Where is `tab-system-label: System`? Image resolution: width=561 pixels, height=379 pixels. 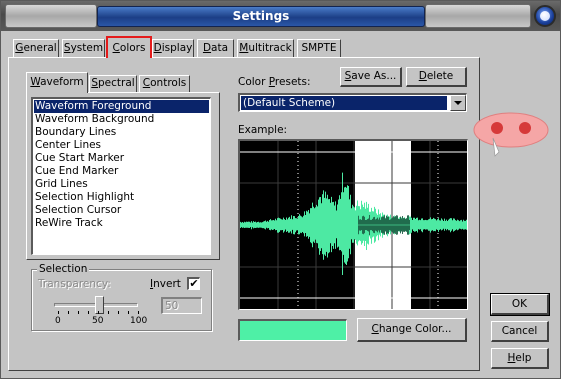 tab-system-label: System is located at coordinates (83, 48).